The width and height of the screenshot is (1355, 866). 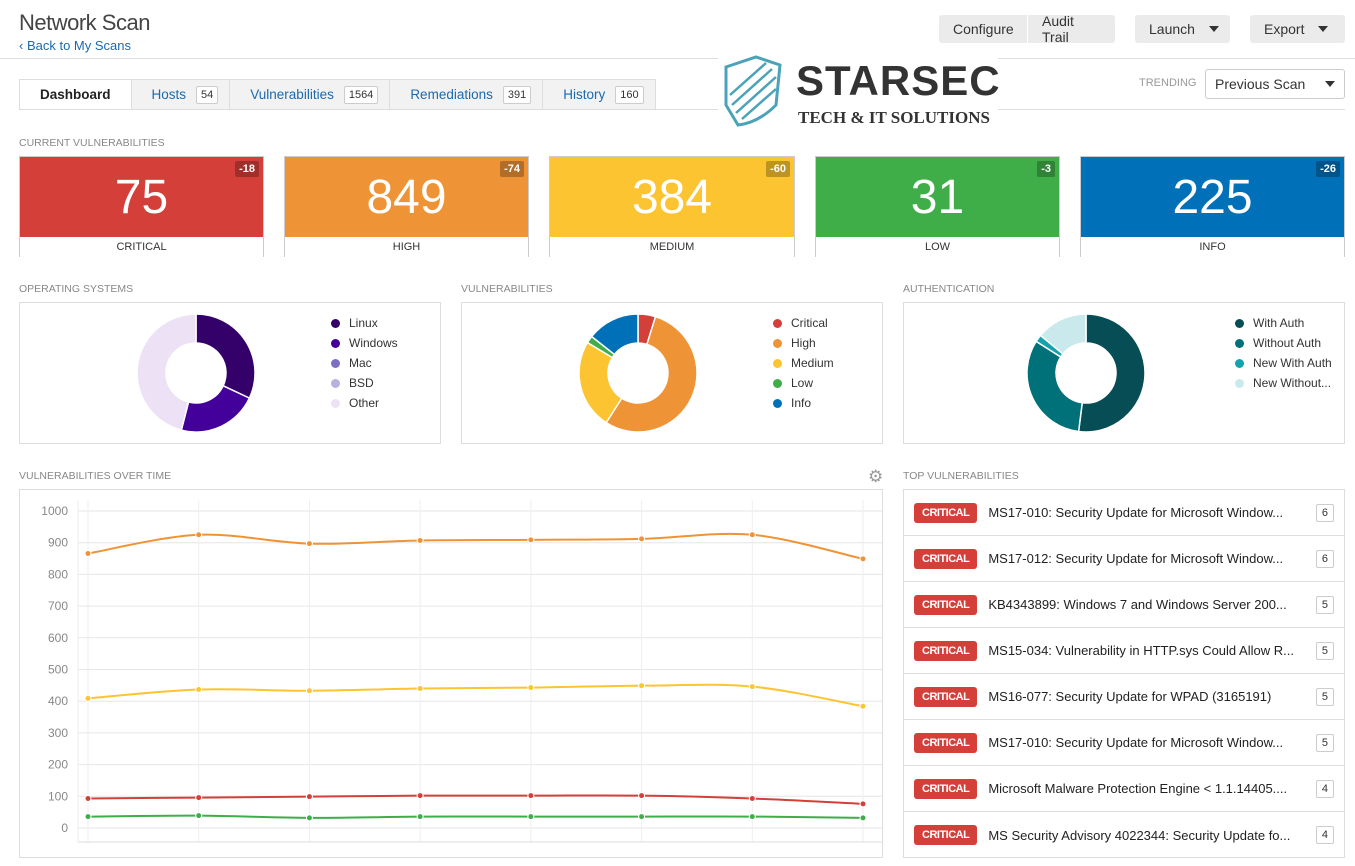 I want to click on gear-icon: ⚙, so click(x=875, y=477).